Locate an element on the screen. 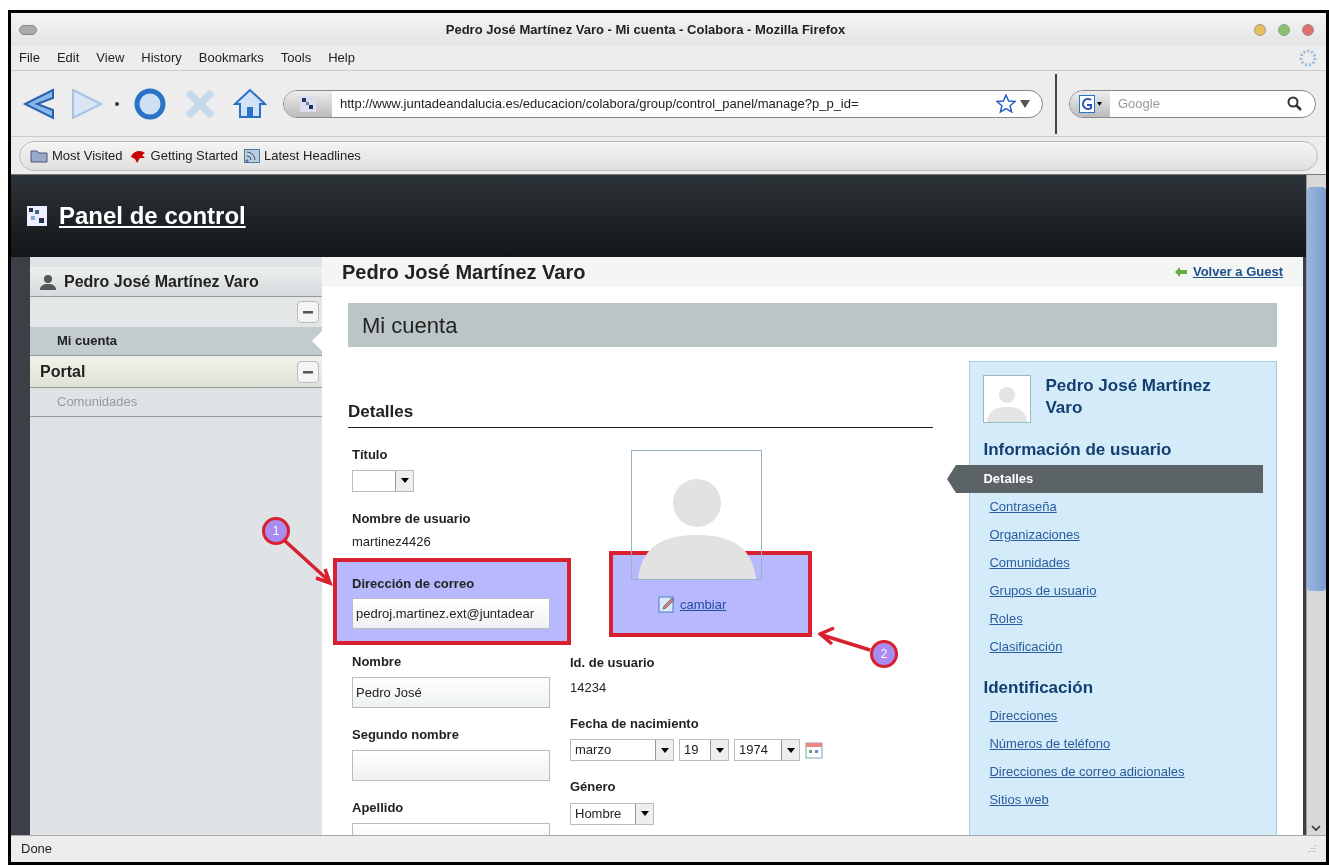 Image resolution: width=1329 pixels, height=867 pixels. menu-item: Bookmarks is located at coordinates (231, 58).